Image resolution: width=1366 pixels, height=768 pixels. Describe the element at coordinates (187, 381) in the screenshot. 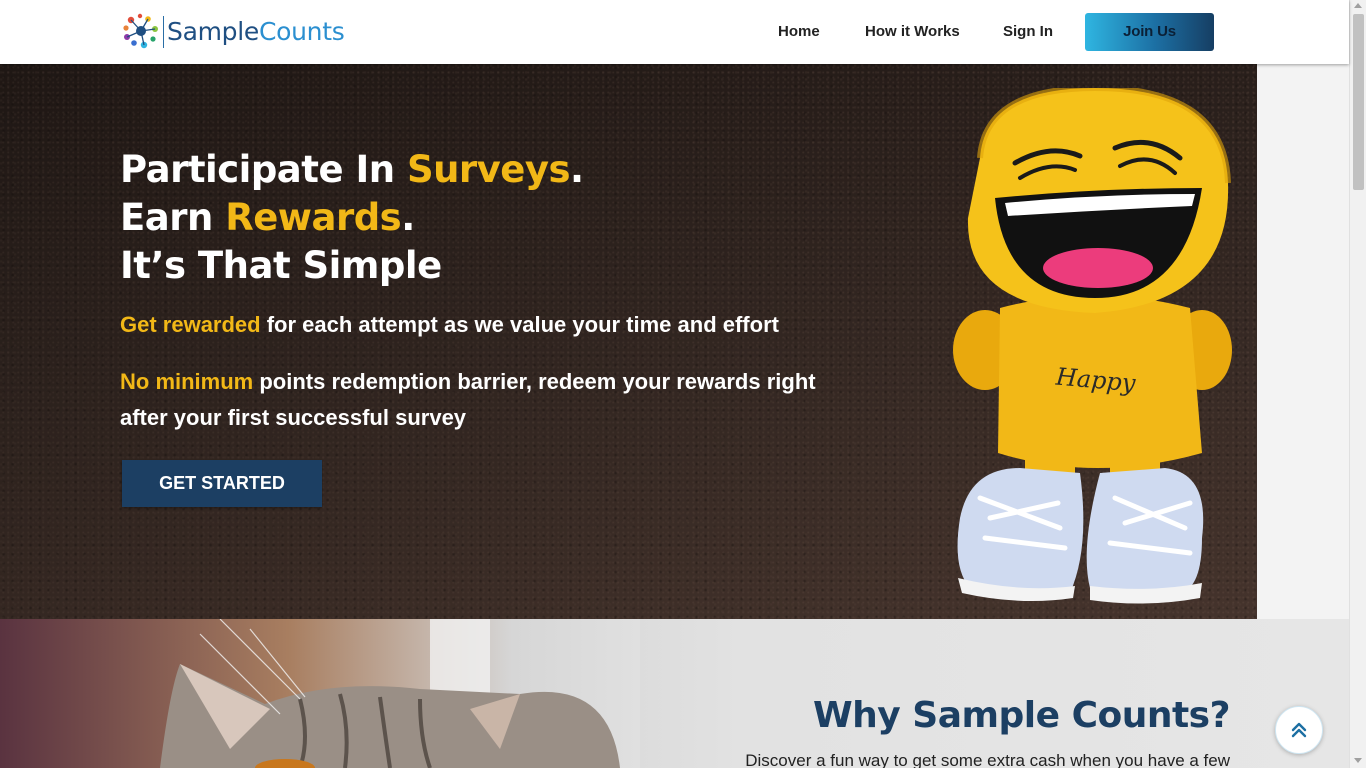

I see `point-accent: No minimum` at that location.